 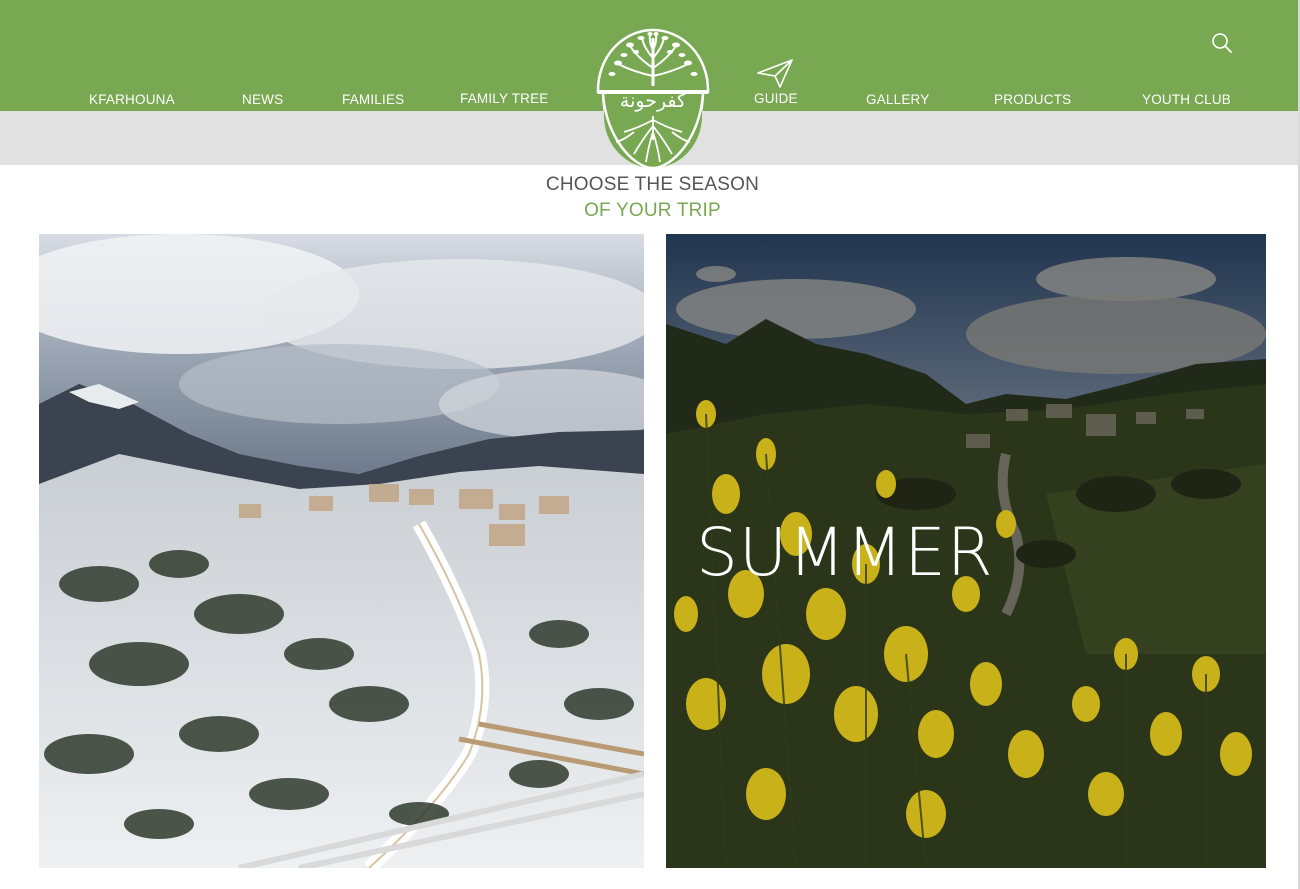 What do you see at coordinates (1222, 43) in the screenshot?
I see `search-icon` at bounding box center [1222, 43].